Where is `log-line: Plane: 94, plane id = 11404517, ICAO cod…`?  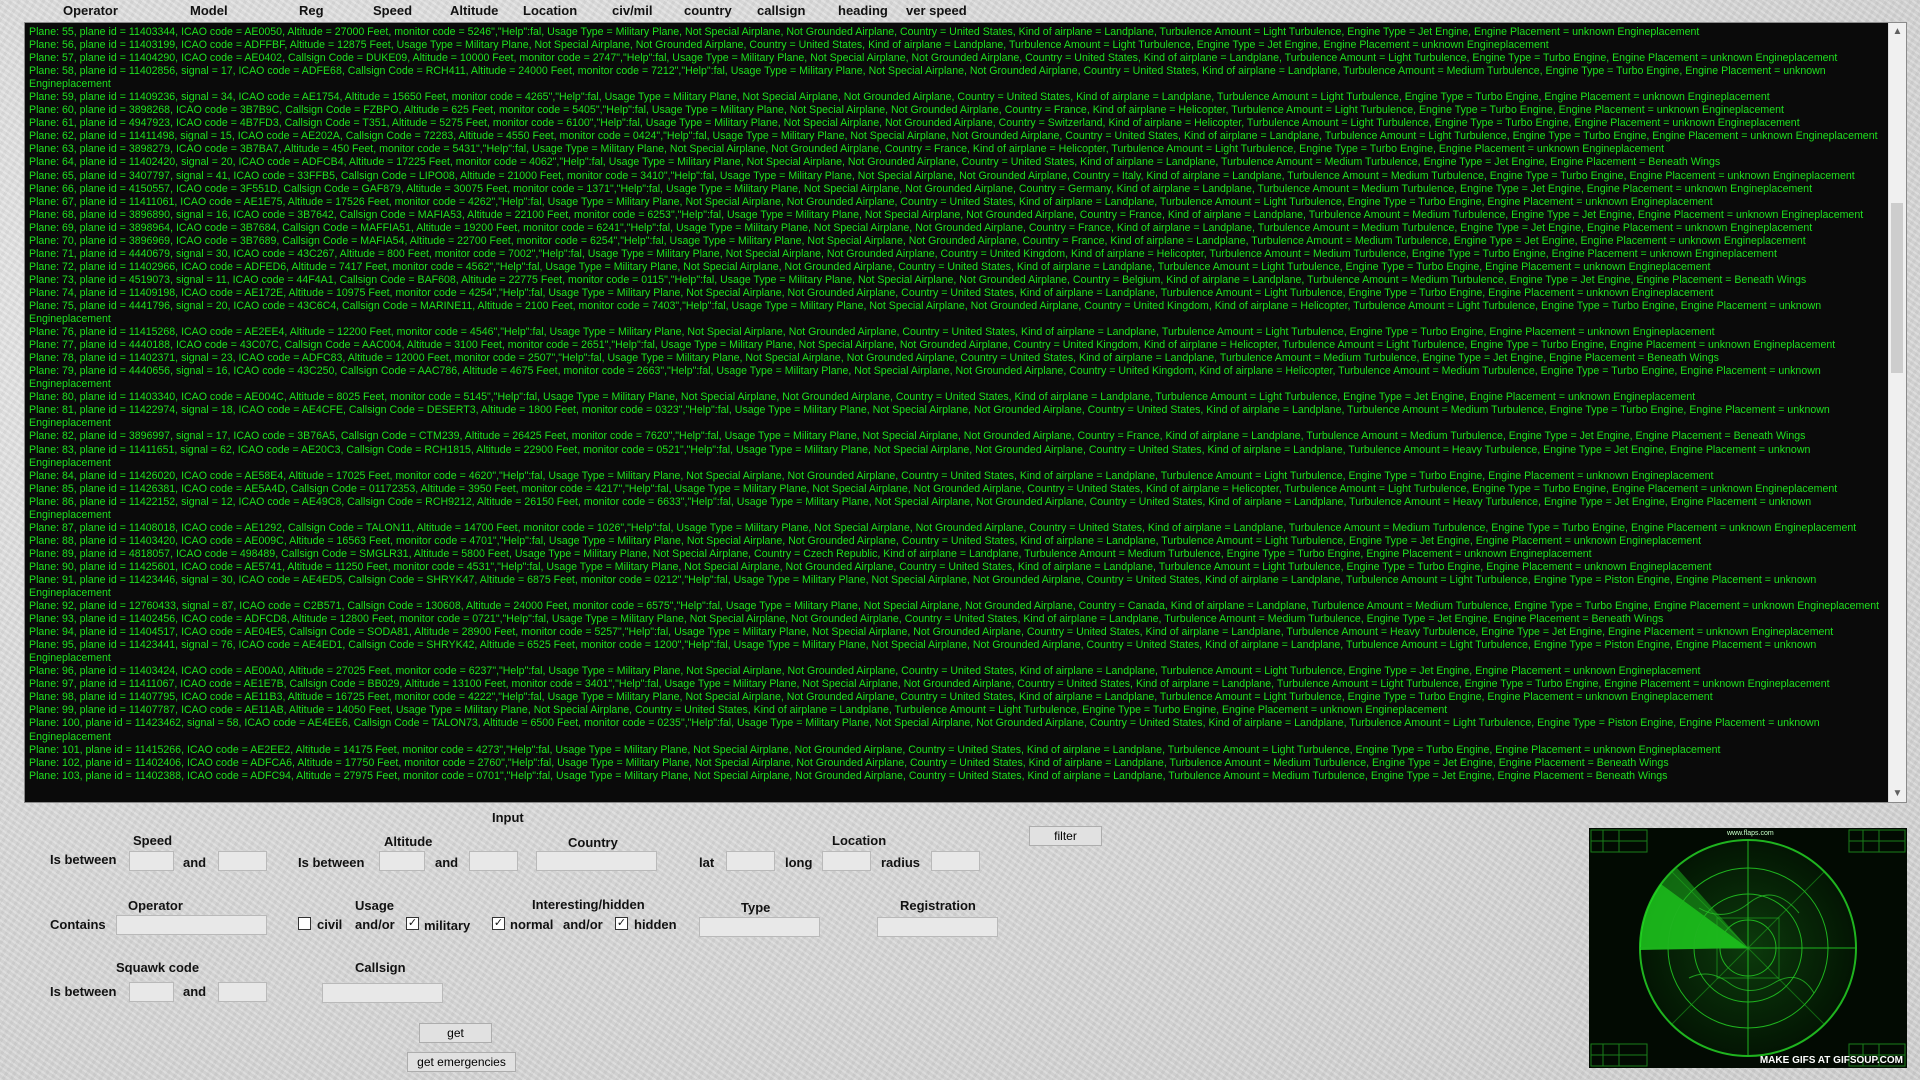
log-line: Plane: 94, plane id = 11404517, ICAO cod… is located at coordinates (931, 632).